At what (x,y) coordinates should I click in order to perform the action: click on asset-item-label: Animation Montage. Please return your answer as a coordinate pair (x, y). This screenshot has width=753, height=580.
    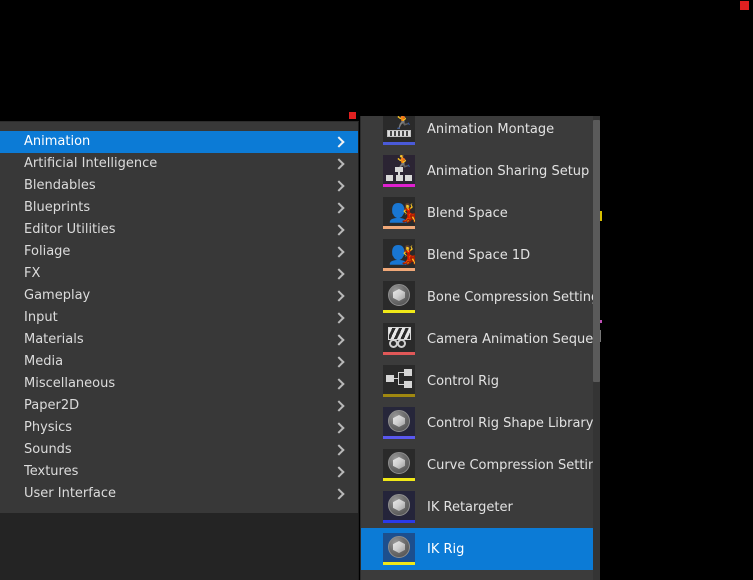
    Looking at the image, I should click on (491, 129).